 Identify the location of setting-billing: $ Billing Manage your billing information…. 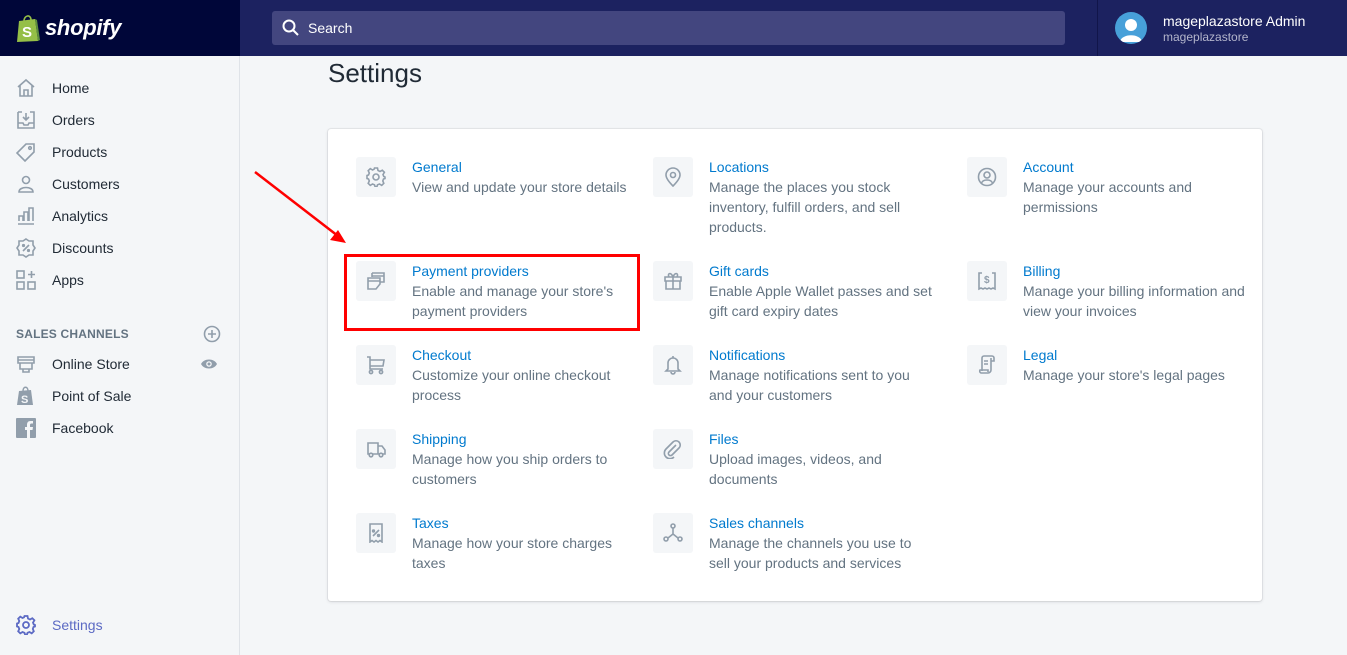
(1107, 291).